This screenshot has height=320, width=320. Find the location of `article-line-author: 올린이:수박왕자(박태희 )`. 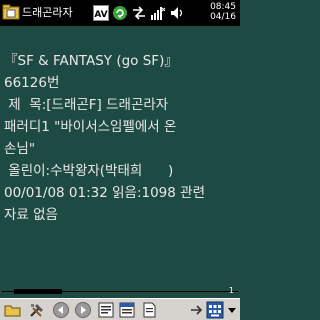

article-line-author: 올린이:수박왕자(박태희 ) is located at coordinates (89, 171).